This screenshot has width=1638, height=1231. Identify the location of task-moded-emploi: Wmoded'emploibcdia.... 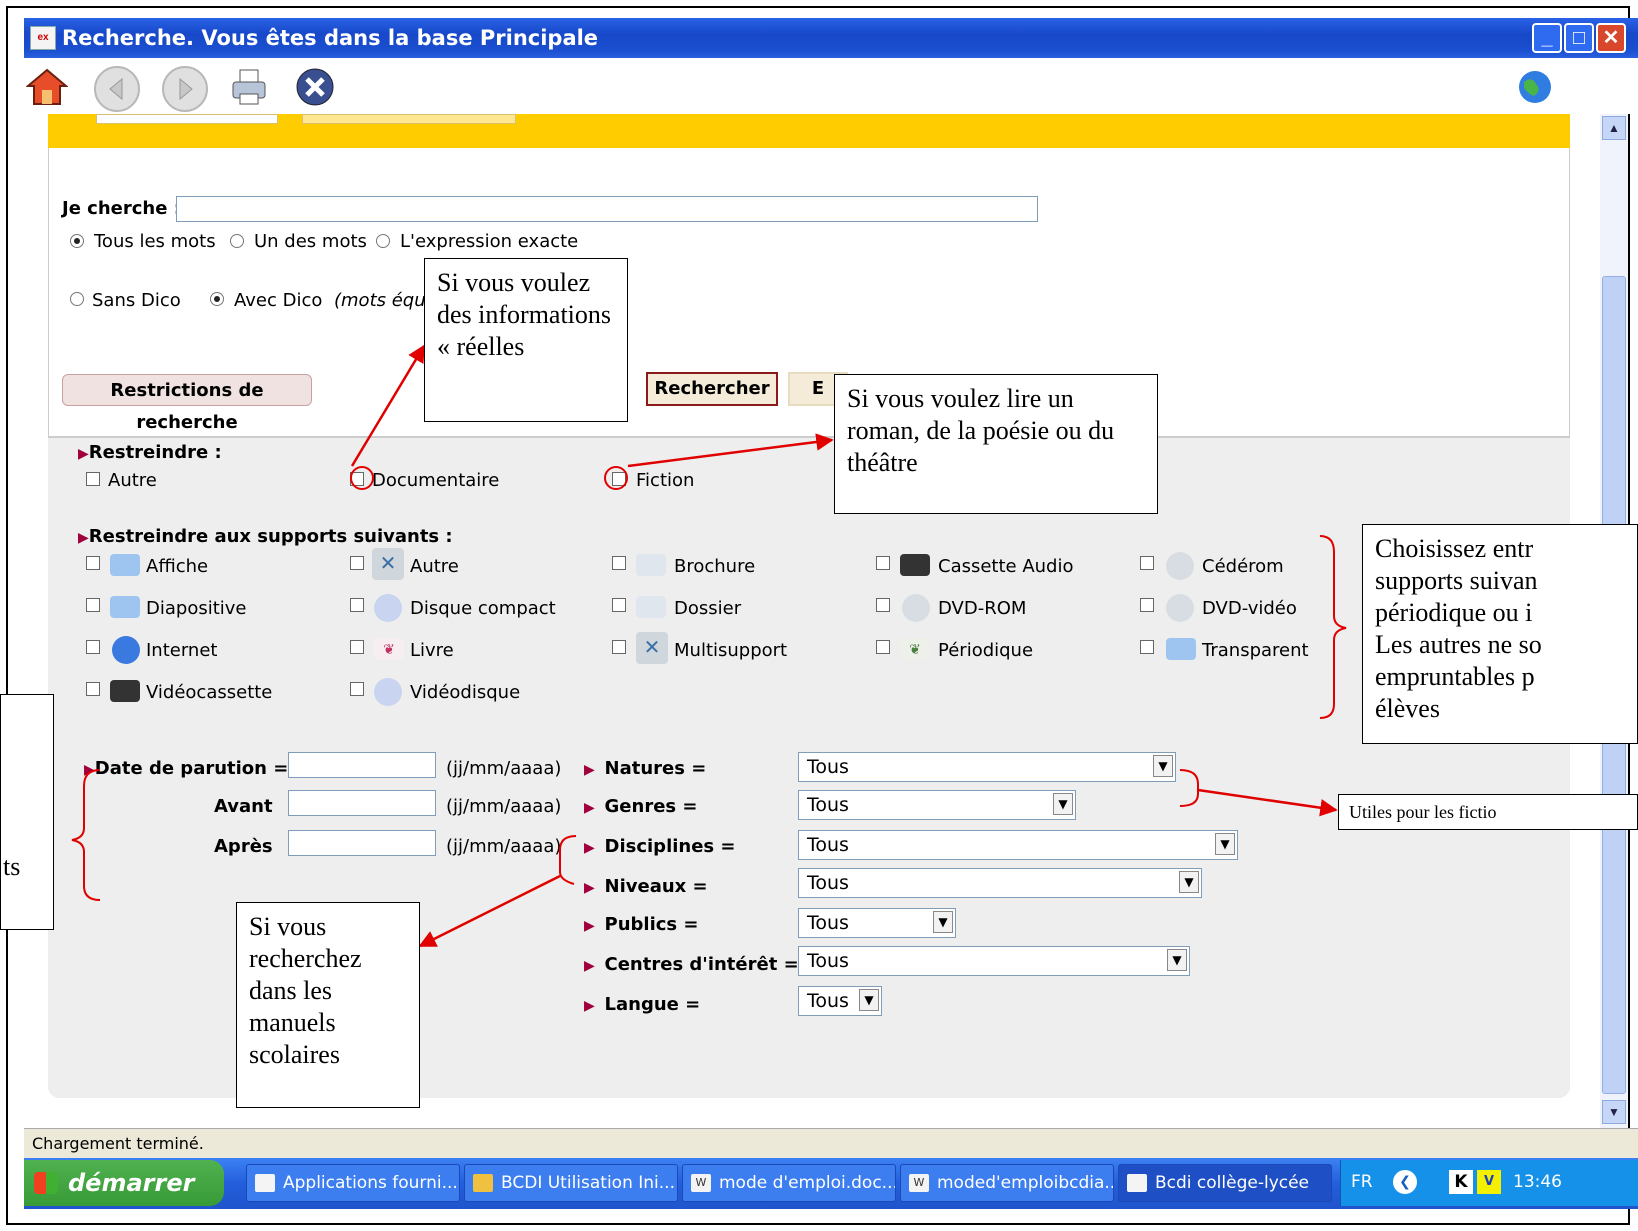
(1007, 1183).